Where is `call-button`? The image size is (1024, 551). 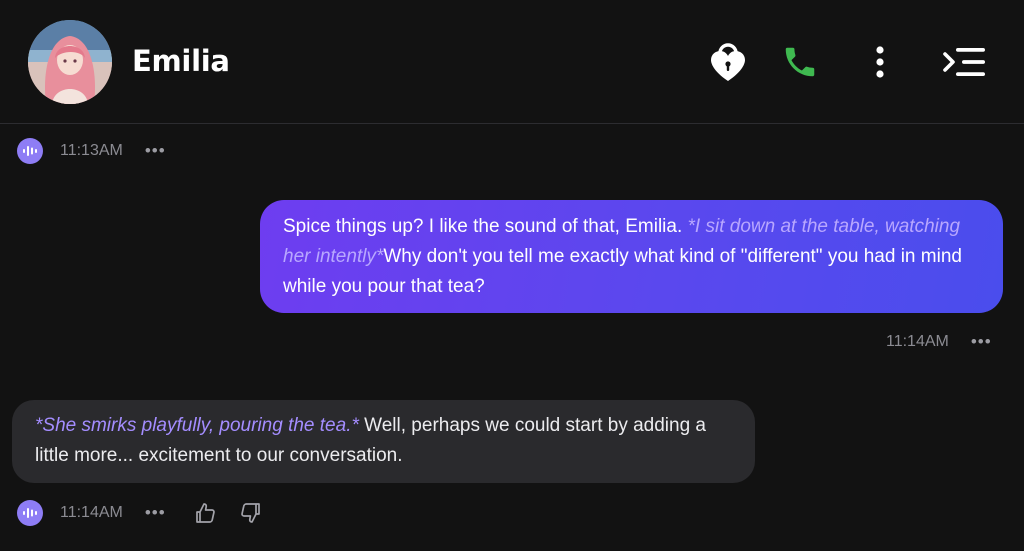 call-button is located at coordinates (800, 62).